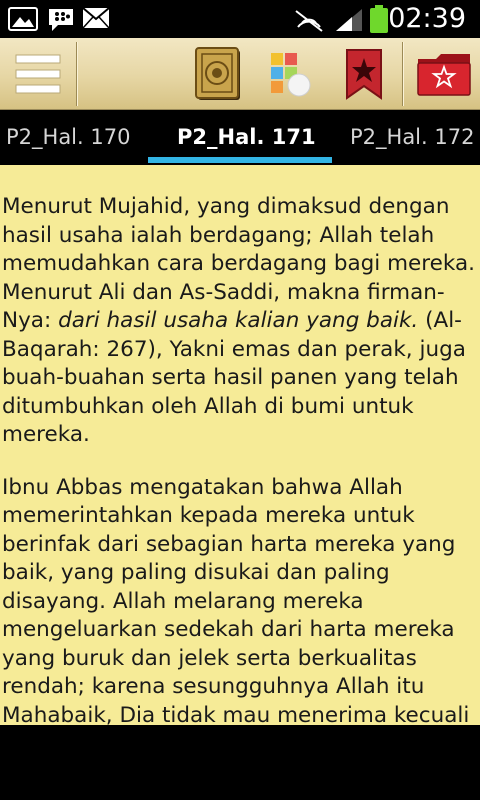  Describe the element at coordinates (309, 22) in the screenshot. I see `no-signal-icon` at that location.